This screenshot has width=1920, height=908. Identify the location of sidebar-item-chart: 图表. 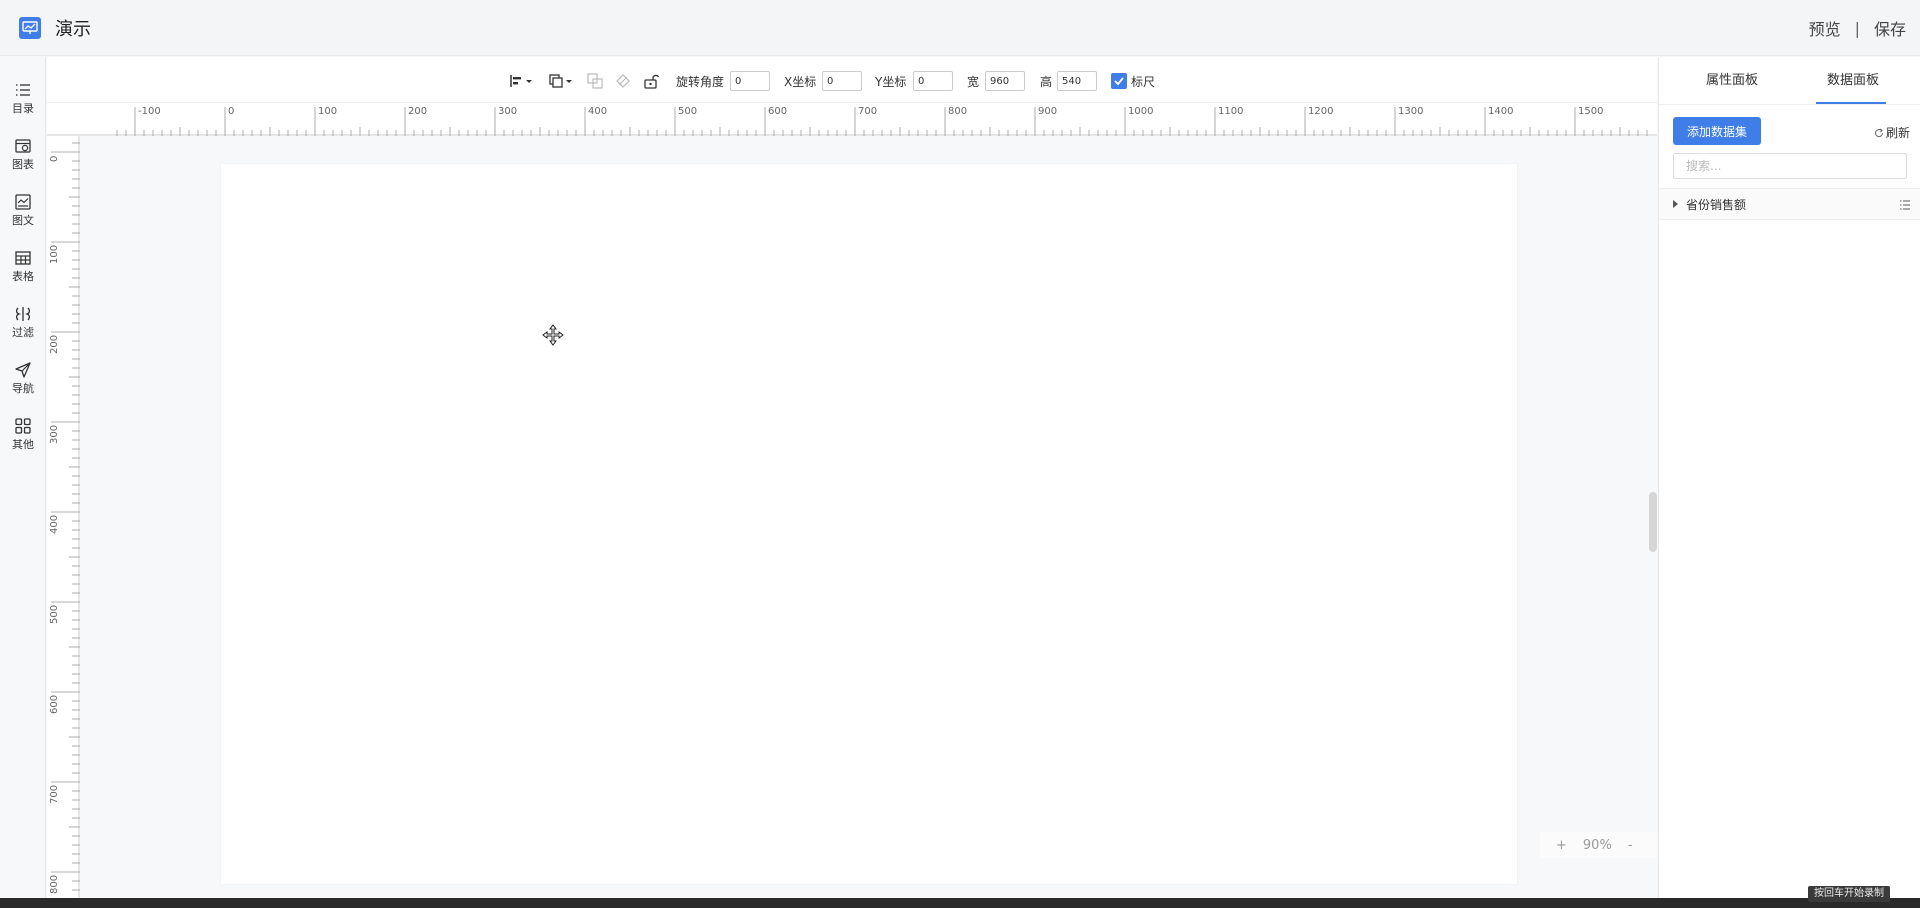
(23, 159).